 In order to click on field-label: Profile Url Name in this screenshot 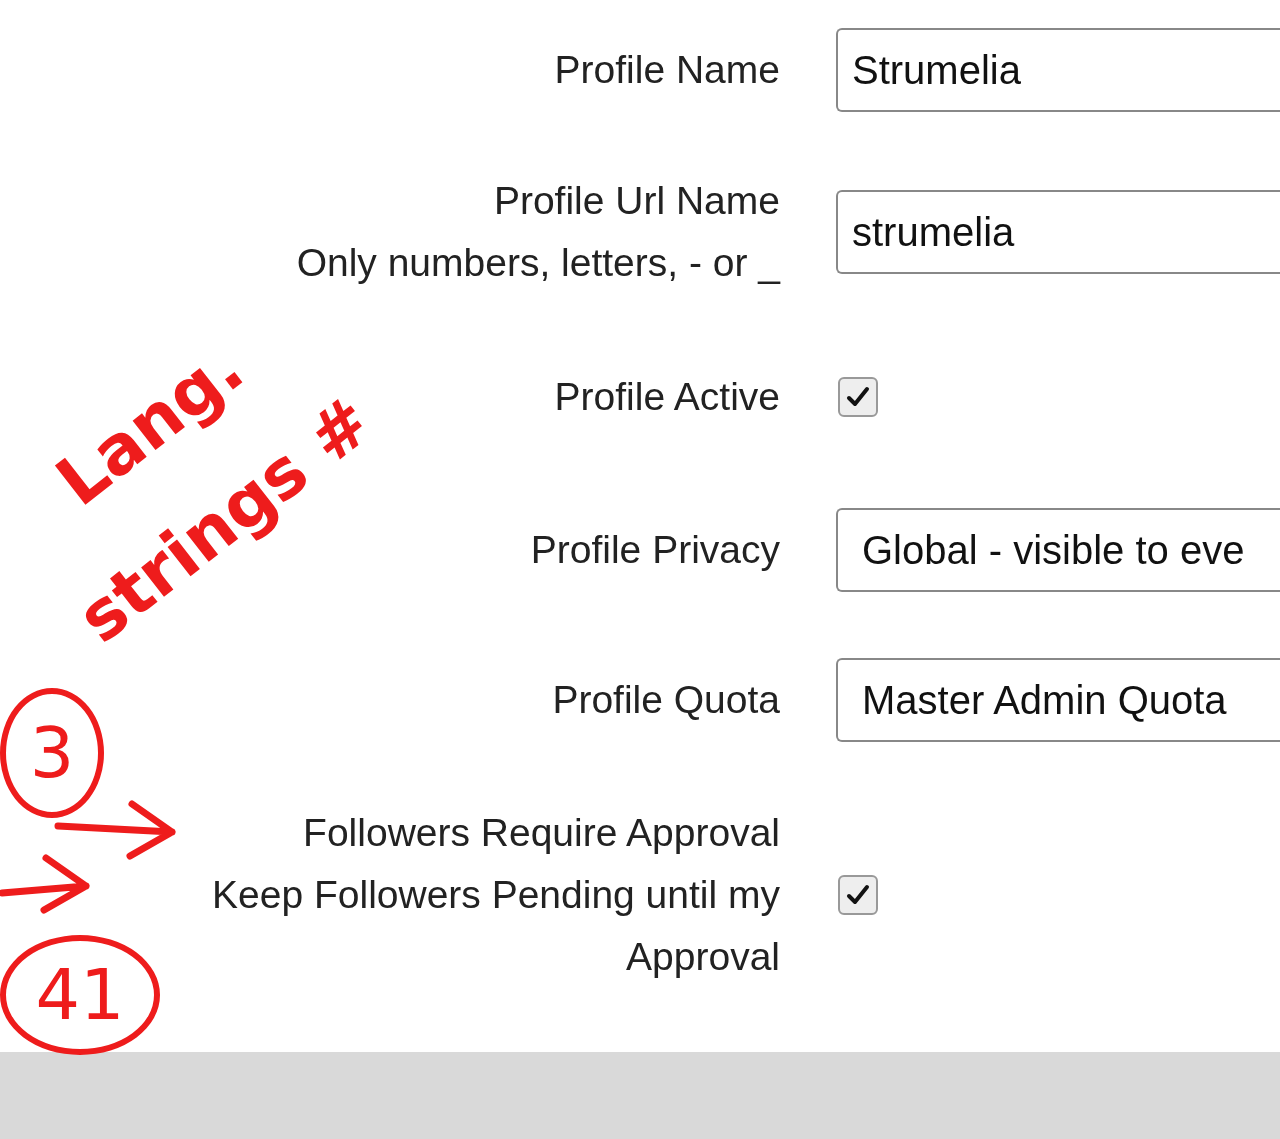, I will do `click(636, 201)`.